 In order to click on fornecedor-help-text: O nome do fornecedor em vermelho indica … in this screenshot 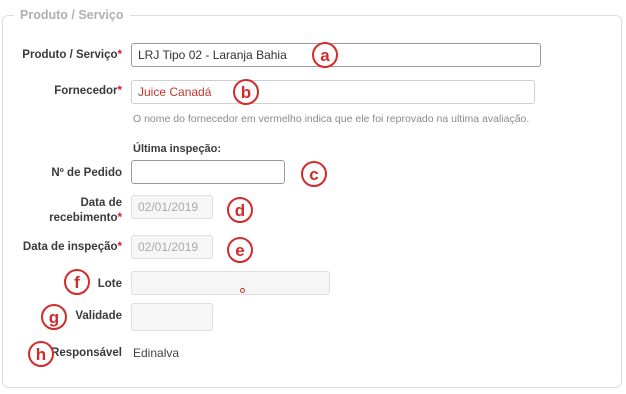, I will do `click(331, 119)`.